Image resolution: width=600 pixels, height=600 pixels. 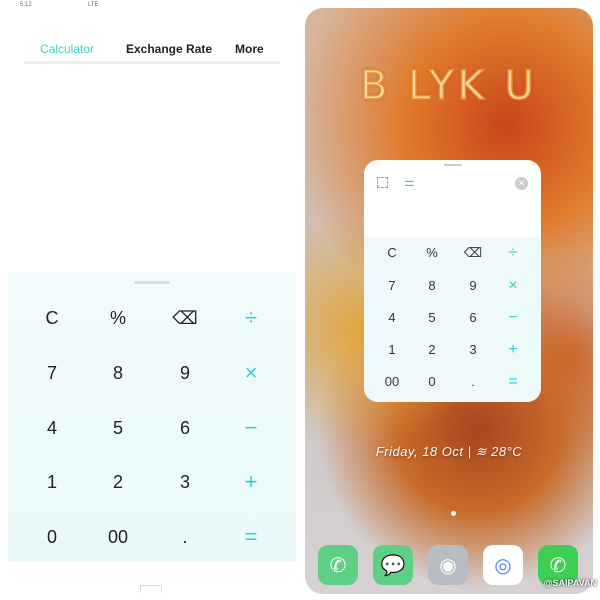 What do you see at coordinates (570, 583) in the screenshot?
I see `watermark: @SAIPAVAN` at bounding box center [570, 583].